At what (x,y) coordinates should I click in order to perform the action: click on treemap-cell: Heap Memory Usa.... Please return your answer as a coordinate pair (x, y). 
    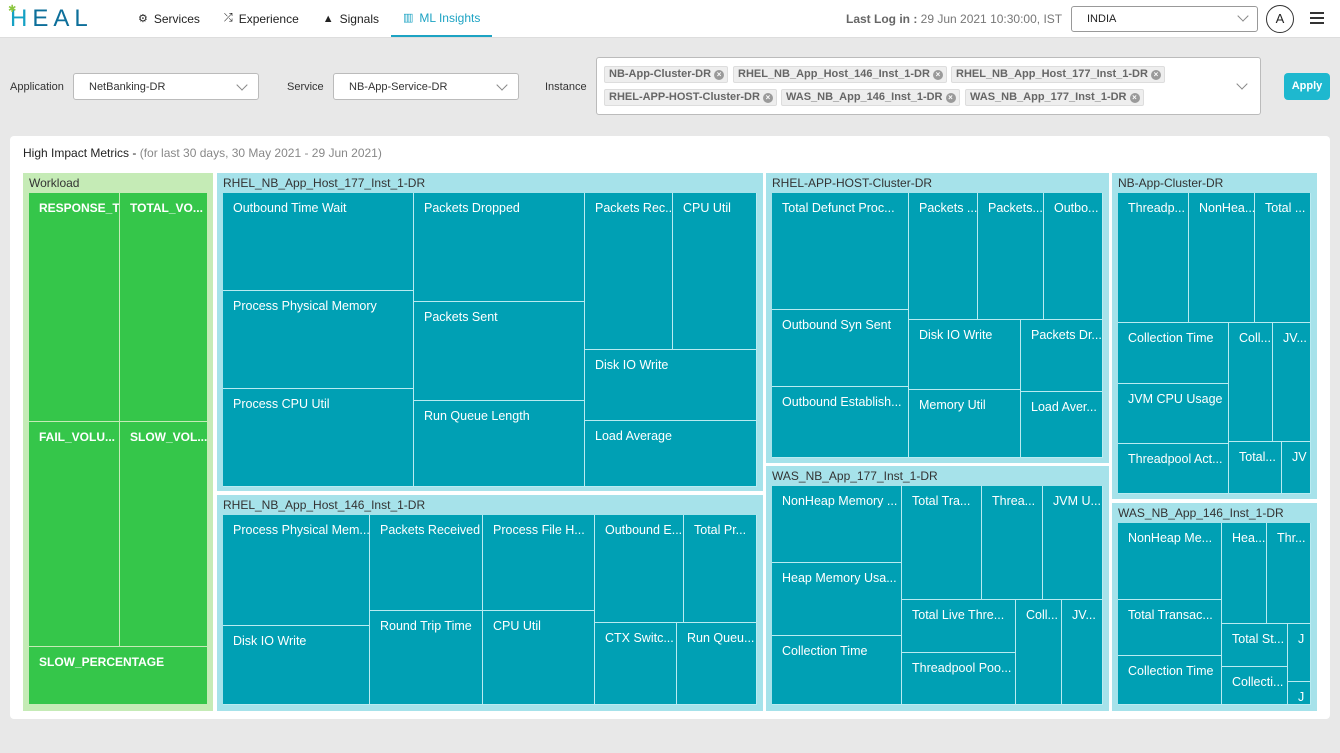
    Looking at the image, I should click on (837, 599).